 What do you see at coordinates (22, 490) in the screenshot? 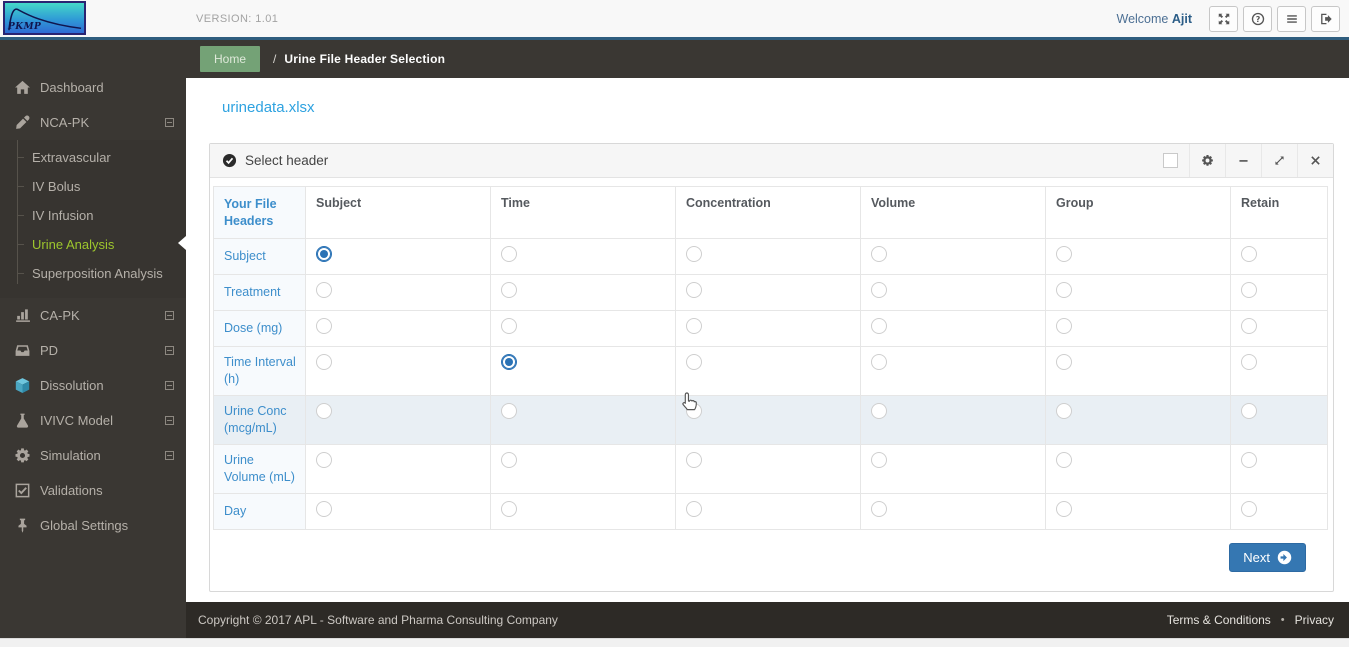
I see `check-square-icon` at bounding box center [22, 490].